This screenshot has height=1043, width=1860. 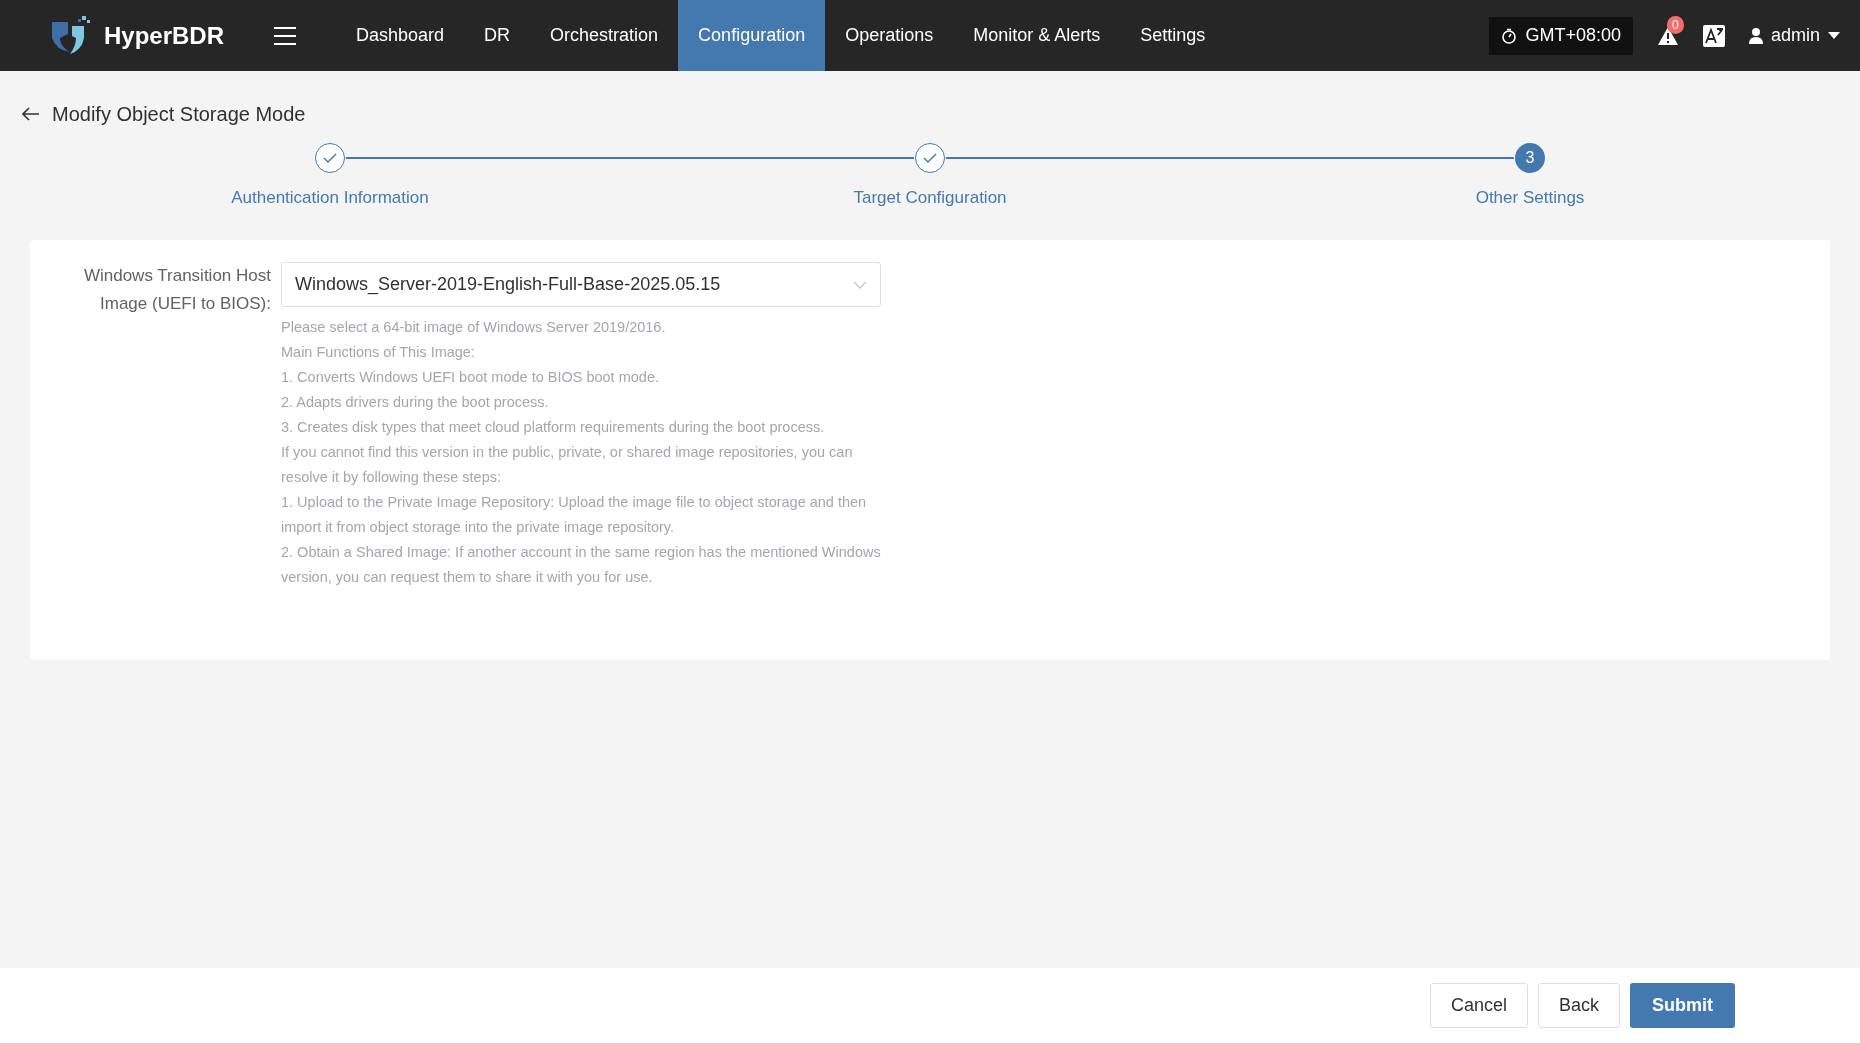 I want to click on alert-count-badge: 0, so click(x=1675, y=24).